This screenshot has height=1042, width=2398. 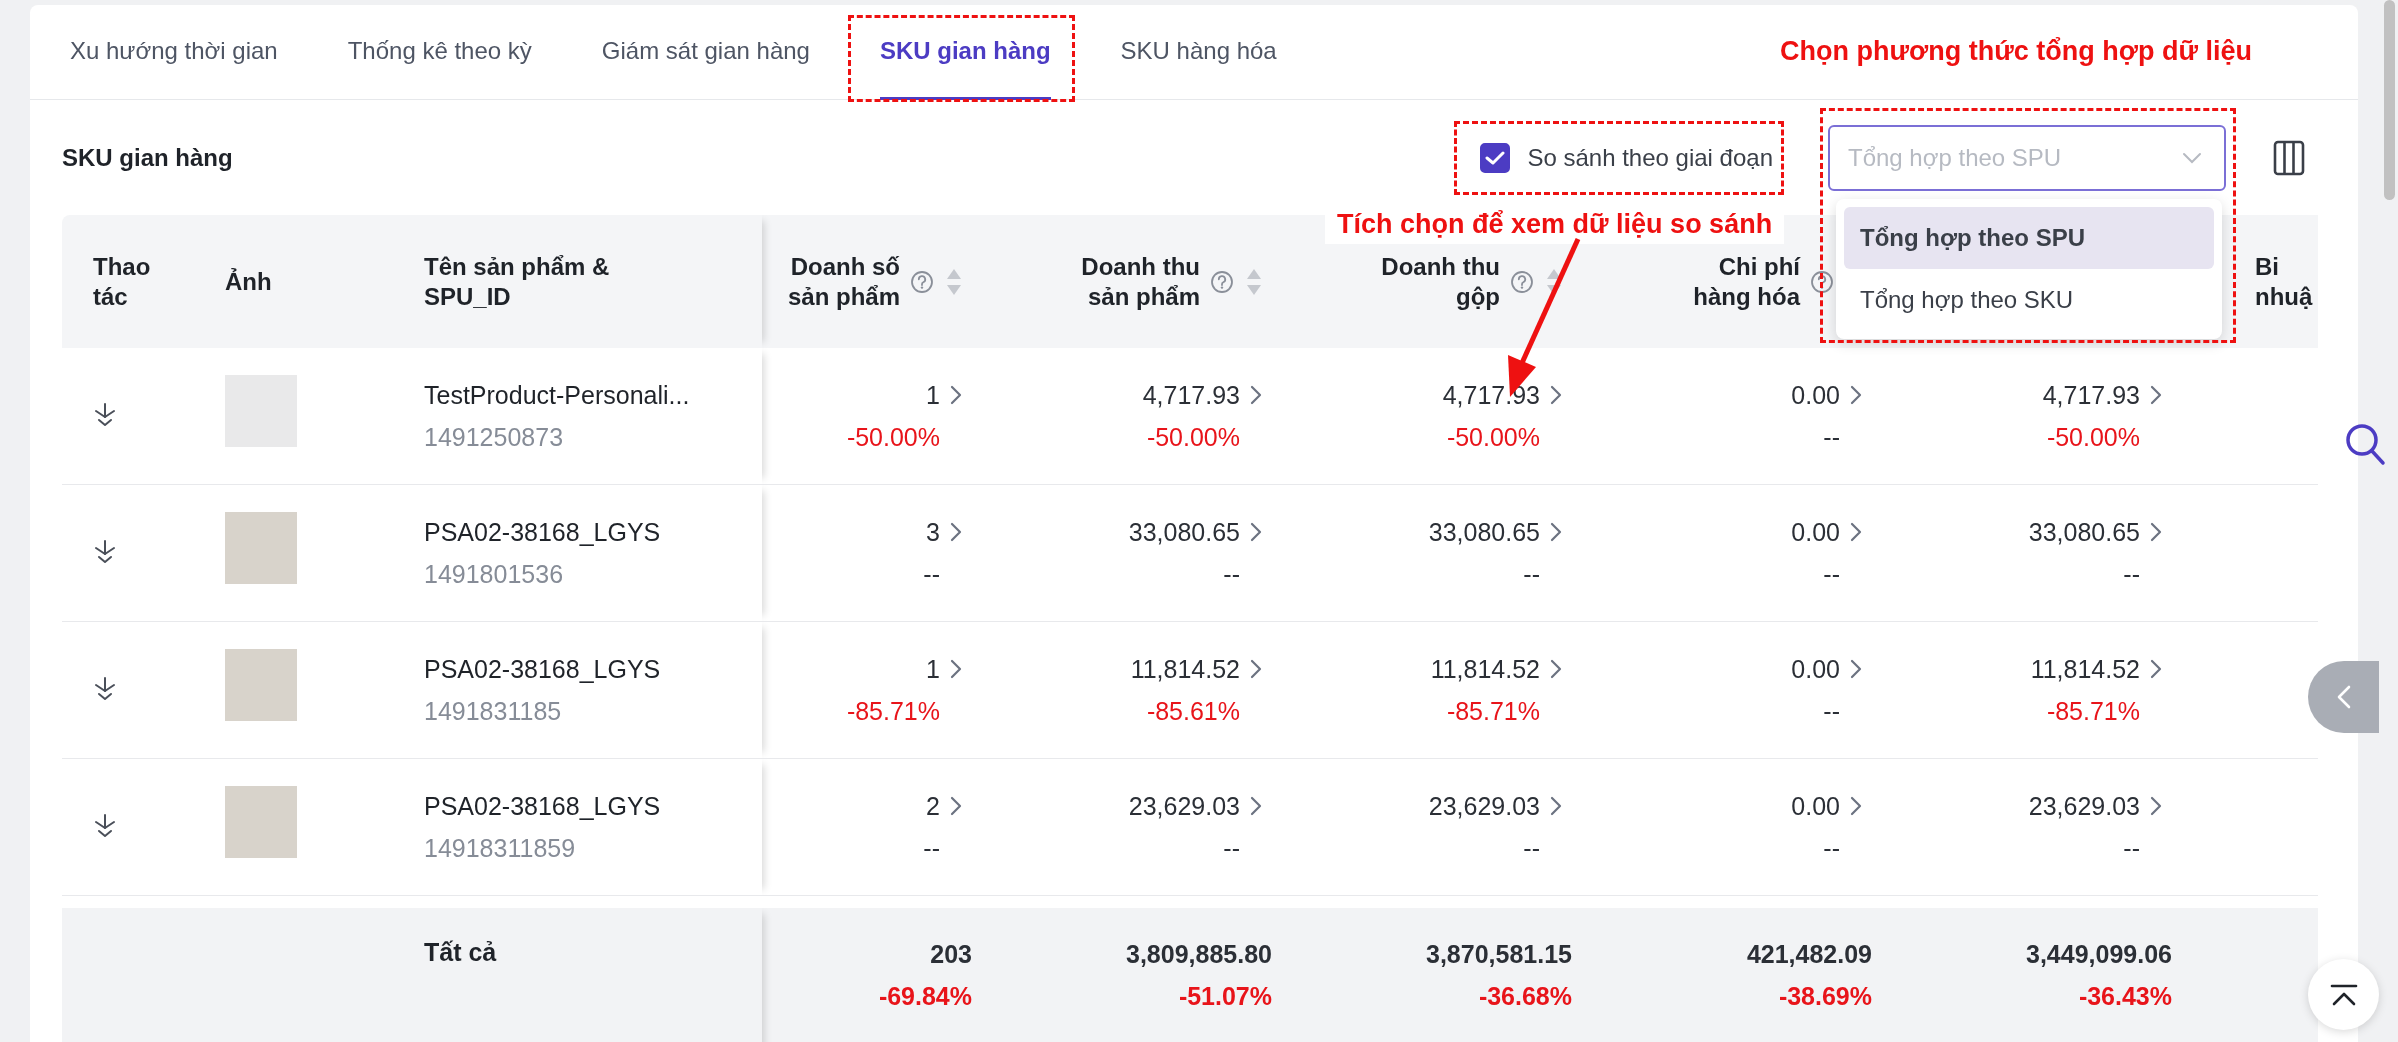 I want to click on column-header: Doanh số sản phẩm, so click(x=843, y=281).